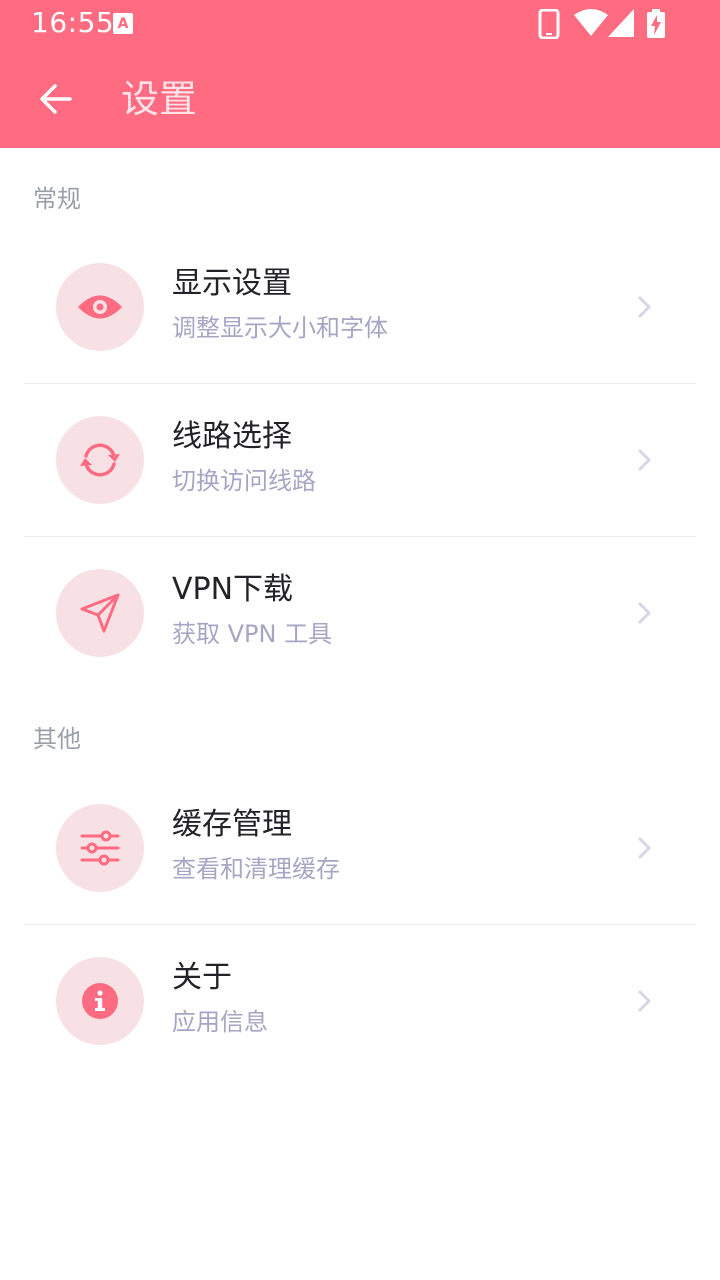 The height and width of the screenshot is (1280, 720). I want to click on app-header: 16:55 A 设置, so click(360, 74).